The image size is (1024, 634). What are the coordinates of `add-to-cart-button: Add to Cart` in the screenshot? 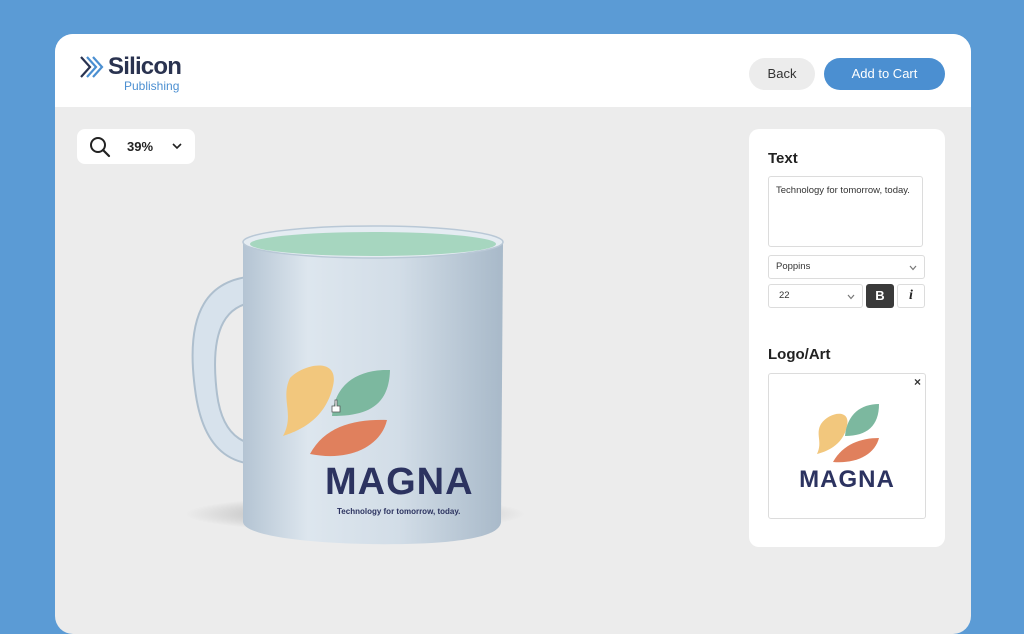 It's located at (884, 74).